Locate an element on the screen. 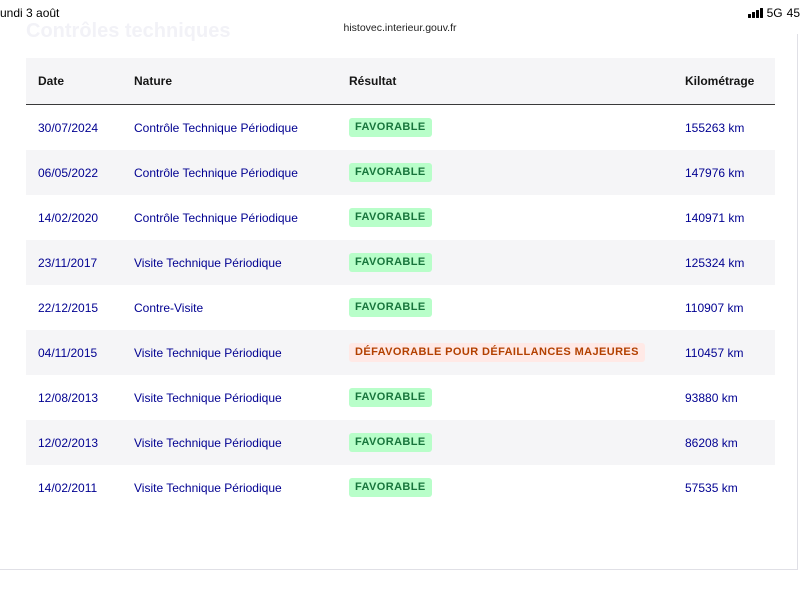 This screenshot has height=600, width=800. status-right: 5G 45 is located at coordinates (773, 13).